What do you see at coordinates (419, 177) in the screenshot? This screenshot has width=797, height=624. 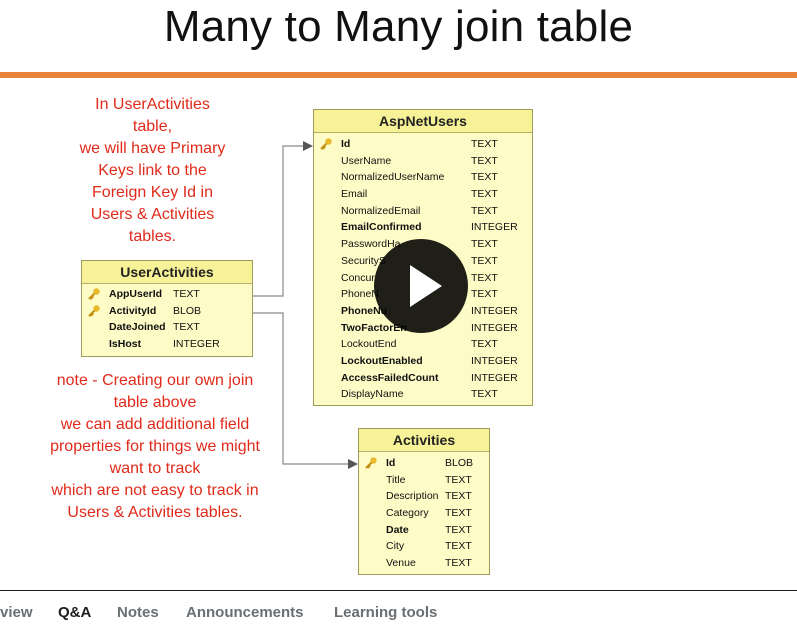 I see `table-row: NormalizedUserName TEXT` at bounding box center [419, 177].